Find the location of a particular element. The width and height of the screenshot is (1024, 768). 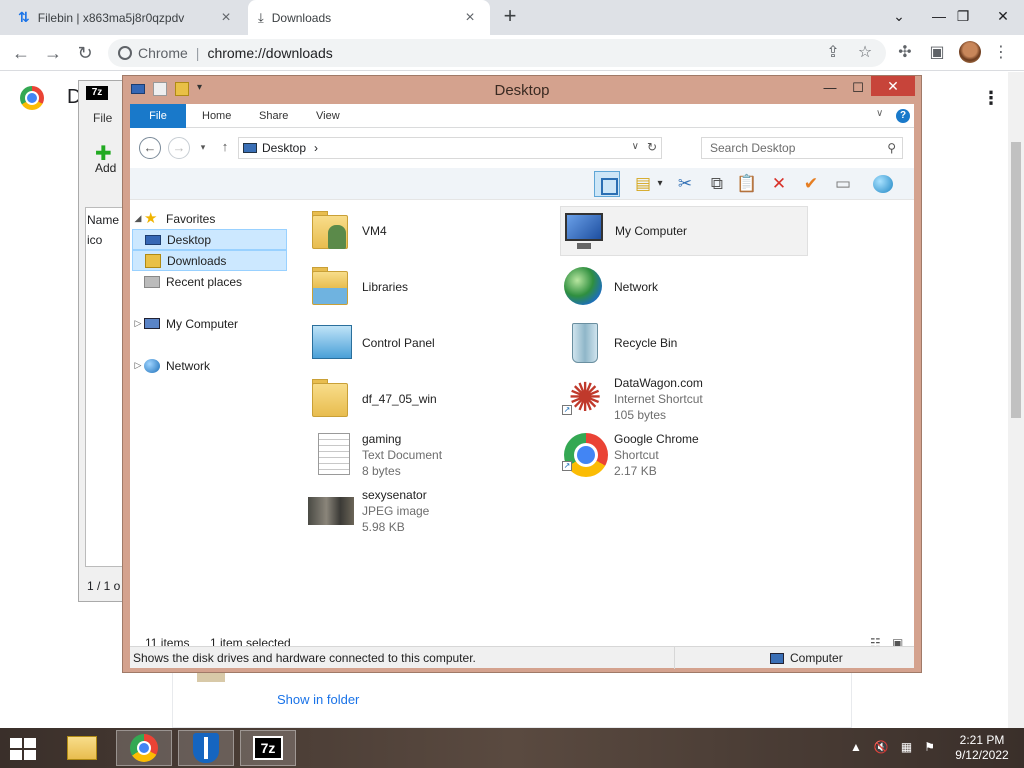

download-item-card: Show in folder is located at coordinates (512, 700).